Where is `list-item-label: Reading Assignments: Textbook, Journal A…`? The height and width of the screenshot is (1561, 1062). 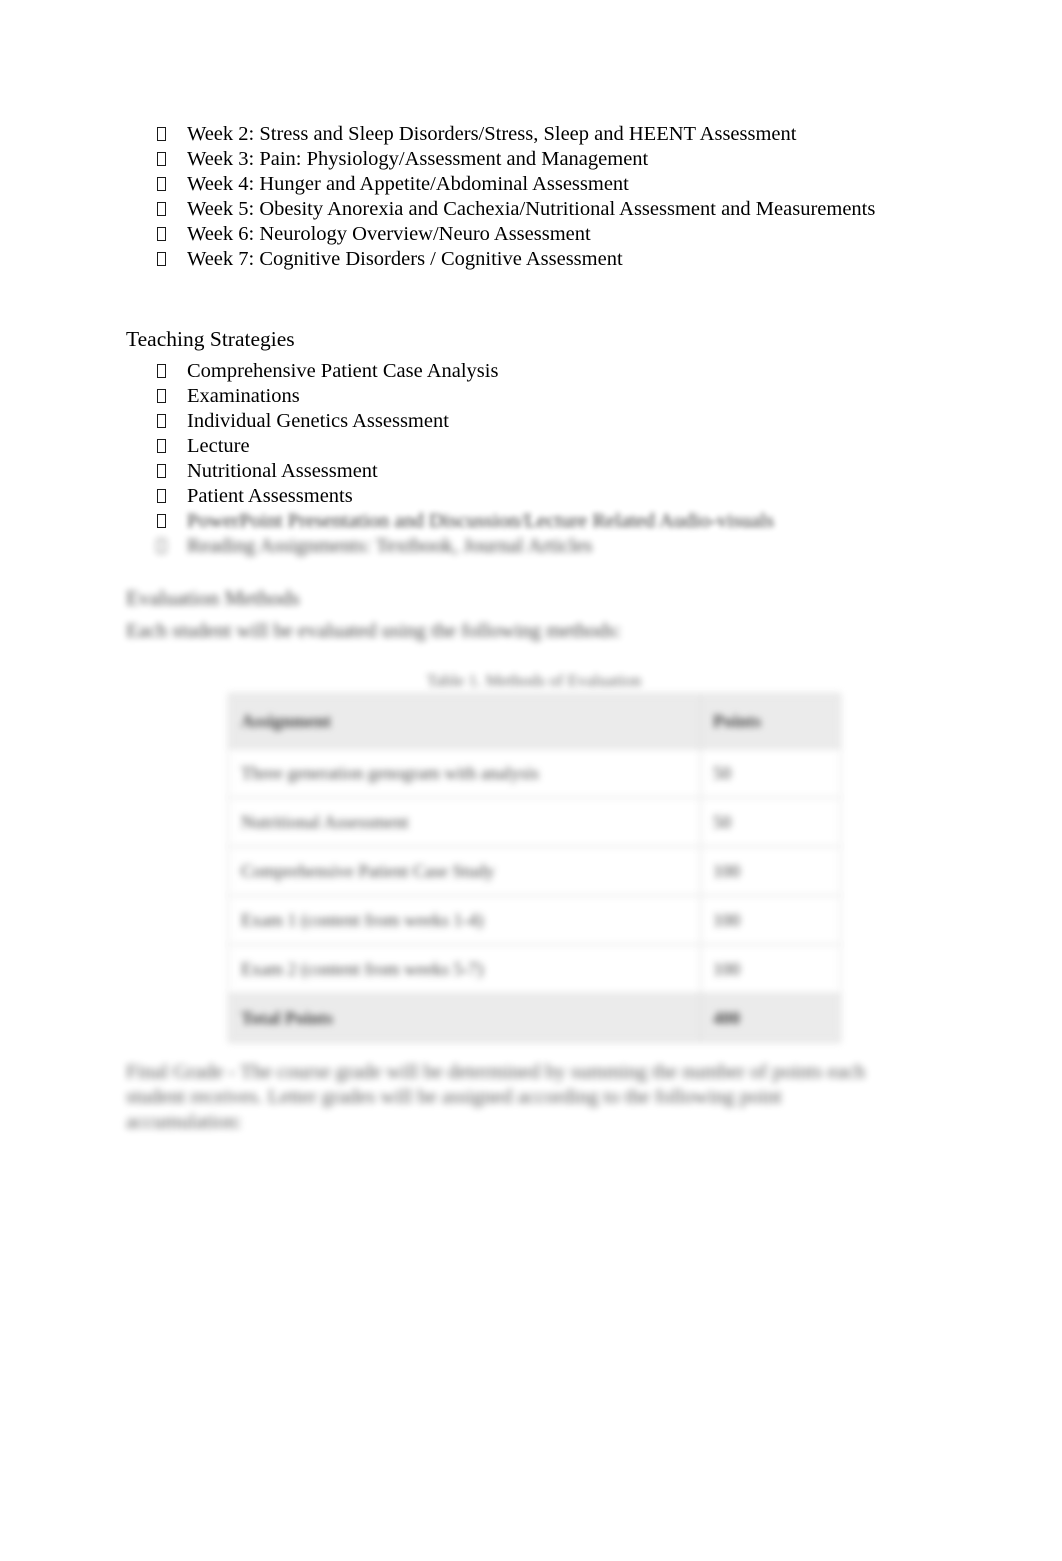 list-item-label: Reading Assignments: Textbook, Journal A… is located at coordinates (390, 546).